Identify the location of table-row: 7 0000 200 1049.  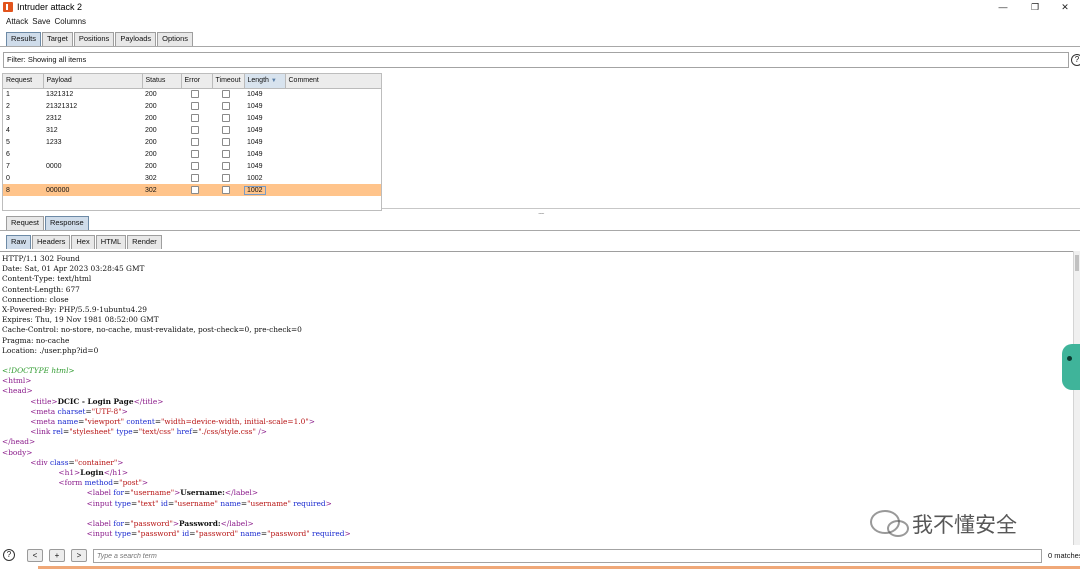
(192, 166).